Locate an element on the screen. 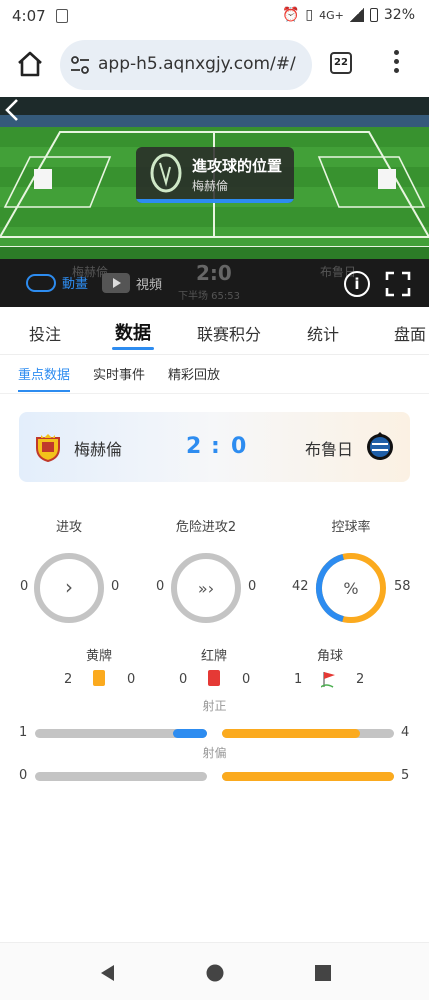 This screenshot has height=1000, width=429. info-icon: i is located at coordinates (357, 284).